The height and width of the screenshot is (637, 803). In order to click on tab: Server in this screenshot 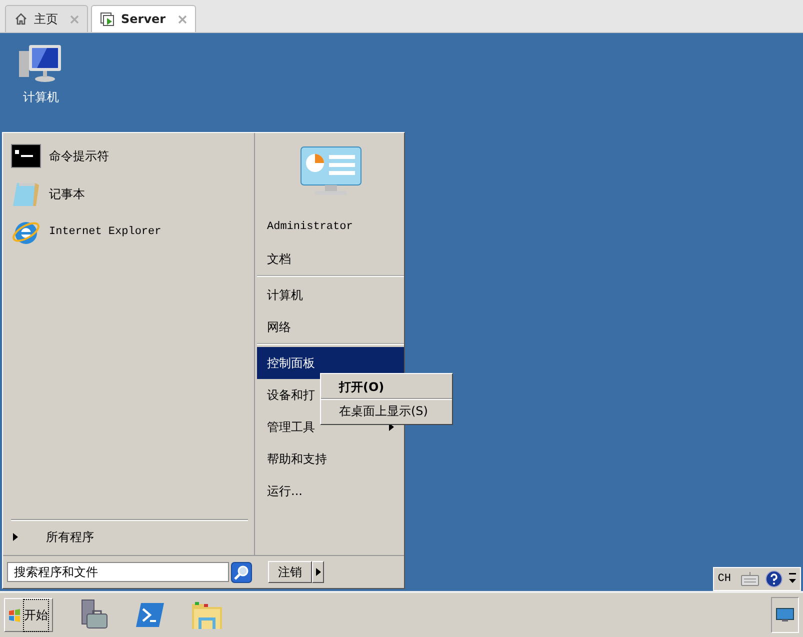, I will do `click(143, 18)`.